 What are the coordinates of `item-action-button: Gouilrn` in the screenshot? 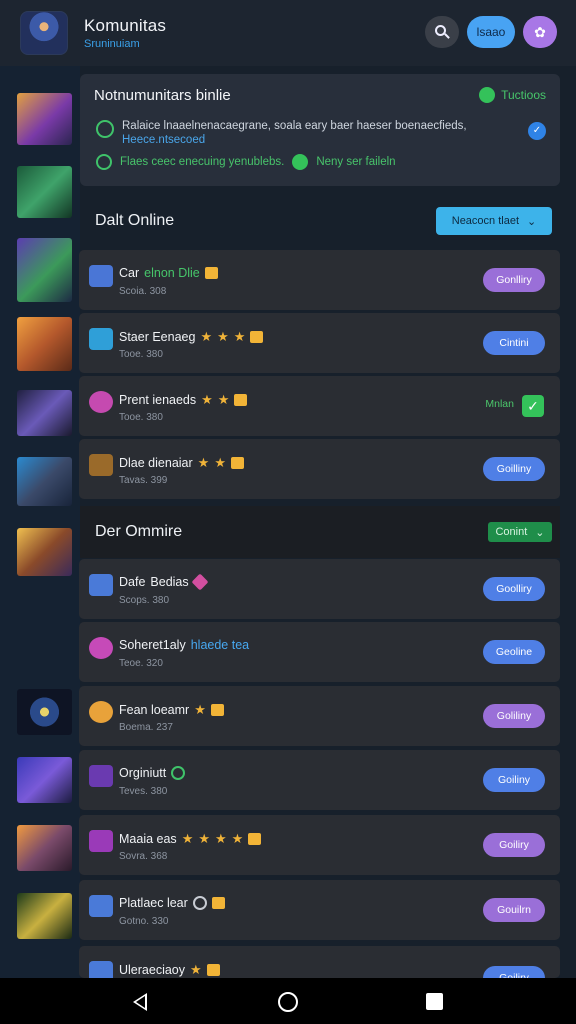 It's located at (514, 910).